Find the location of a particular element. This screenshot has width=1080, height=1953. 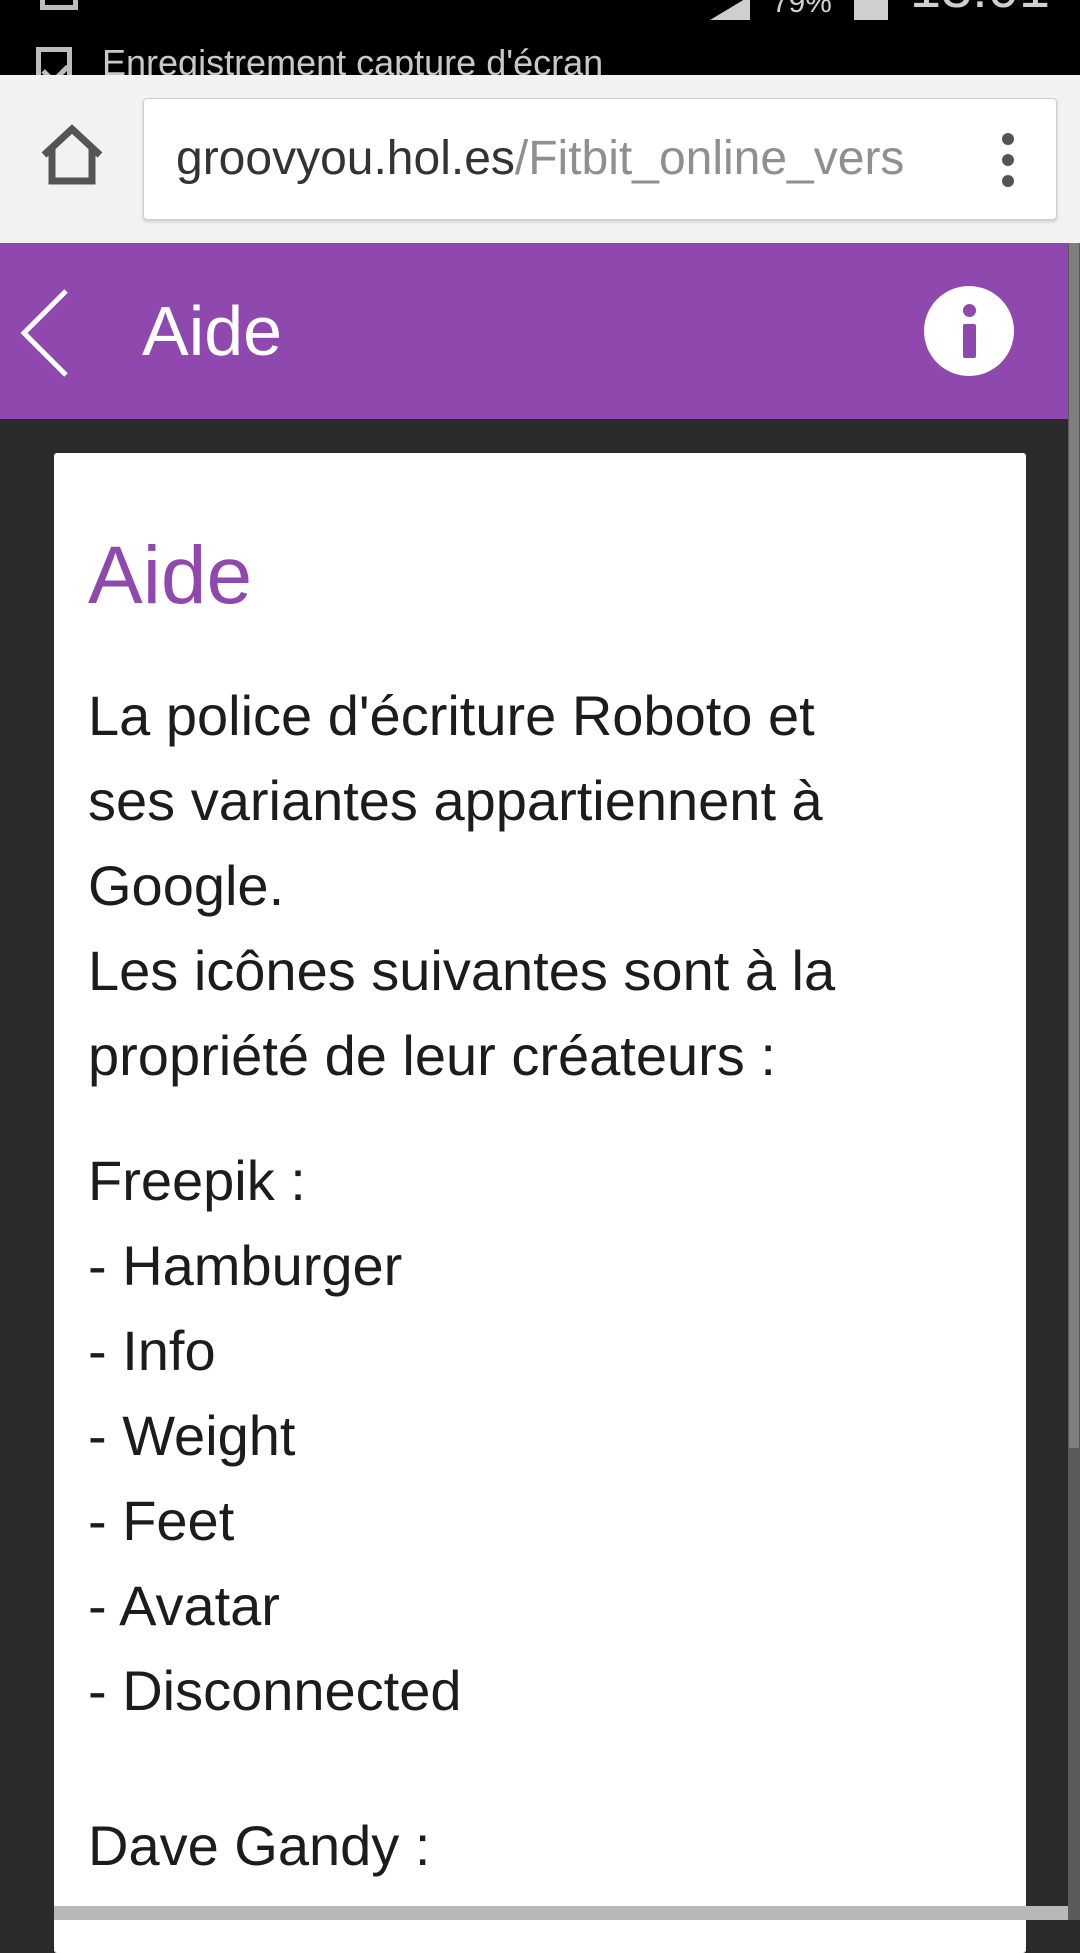

credit-item: - Hamburger is located at coordinates (245, 1265).